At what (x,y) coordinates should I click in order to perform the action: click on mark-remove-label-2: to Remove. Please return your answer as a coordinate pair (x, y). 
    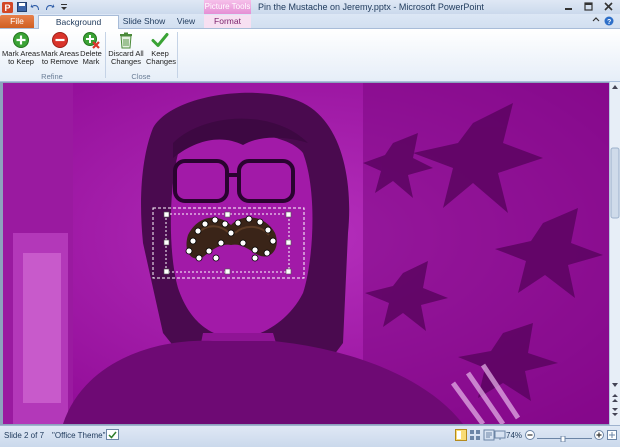
    Looking at the image, I should click on (60, 61).